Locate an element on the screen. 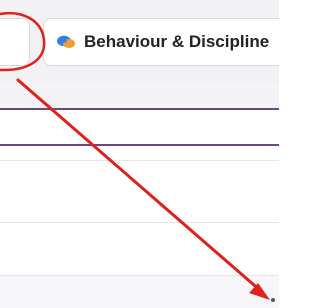 The height and width of the screenshot is (308, 320). chat-bubbles-icon is located at coordinates (66, 42).